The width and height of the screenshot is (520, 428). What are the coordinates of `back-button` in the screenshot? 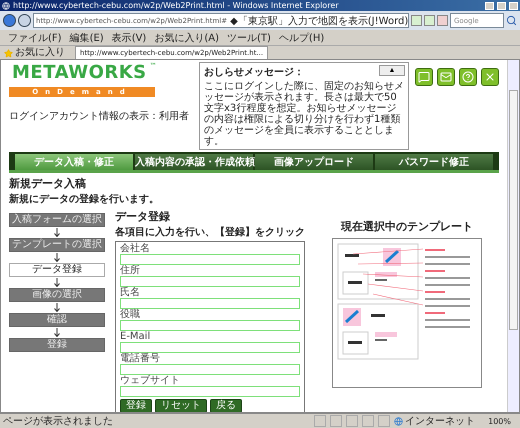 It's located at (9, 20).